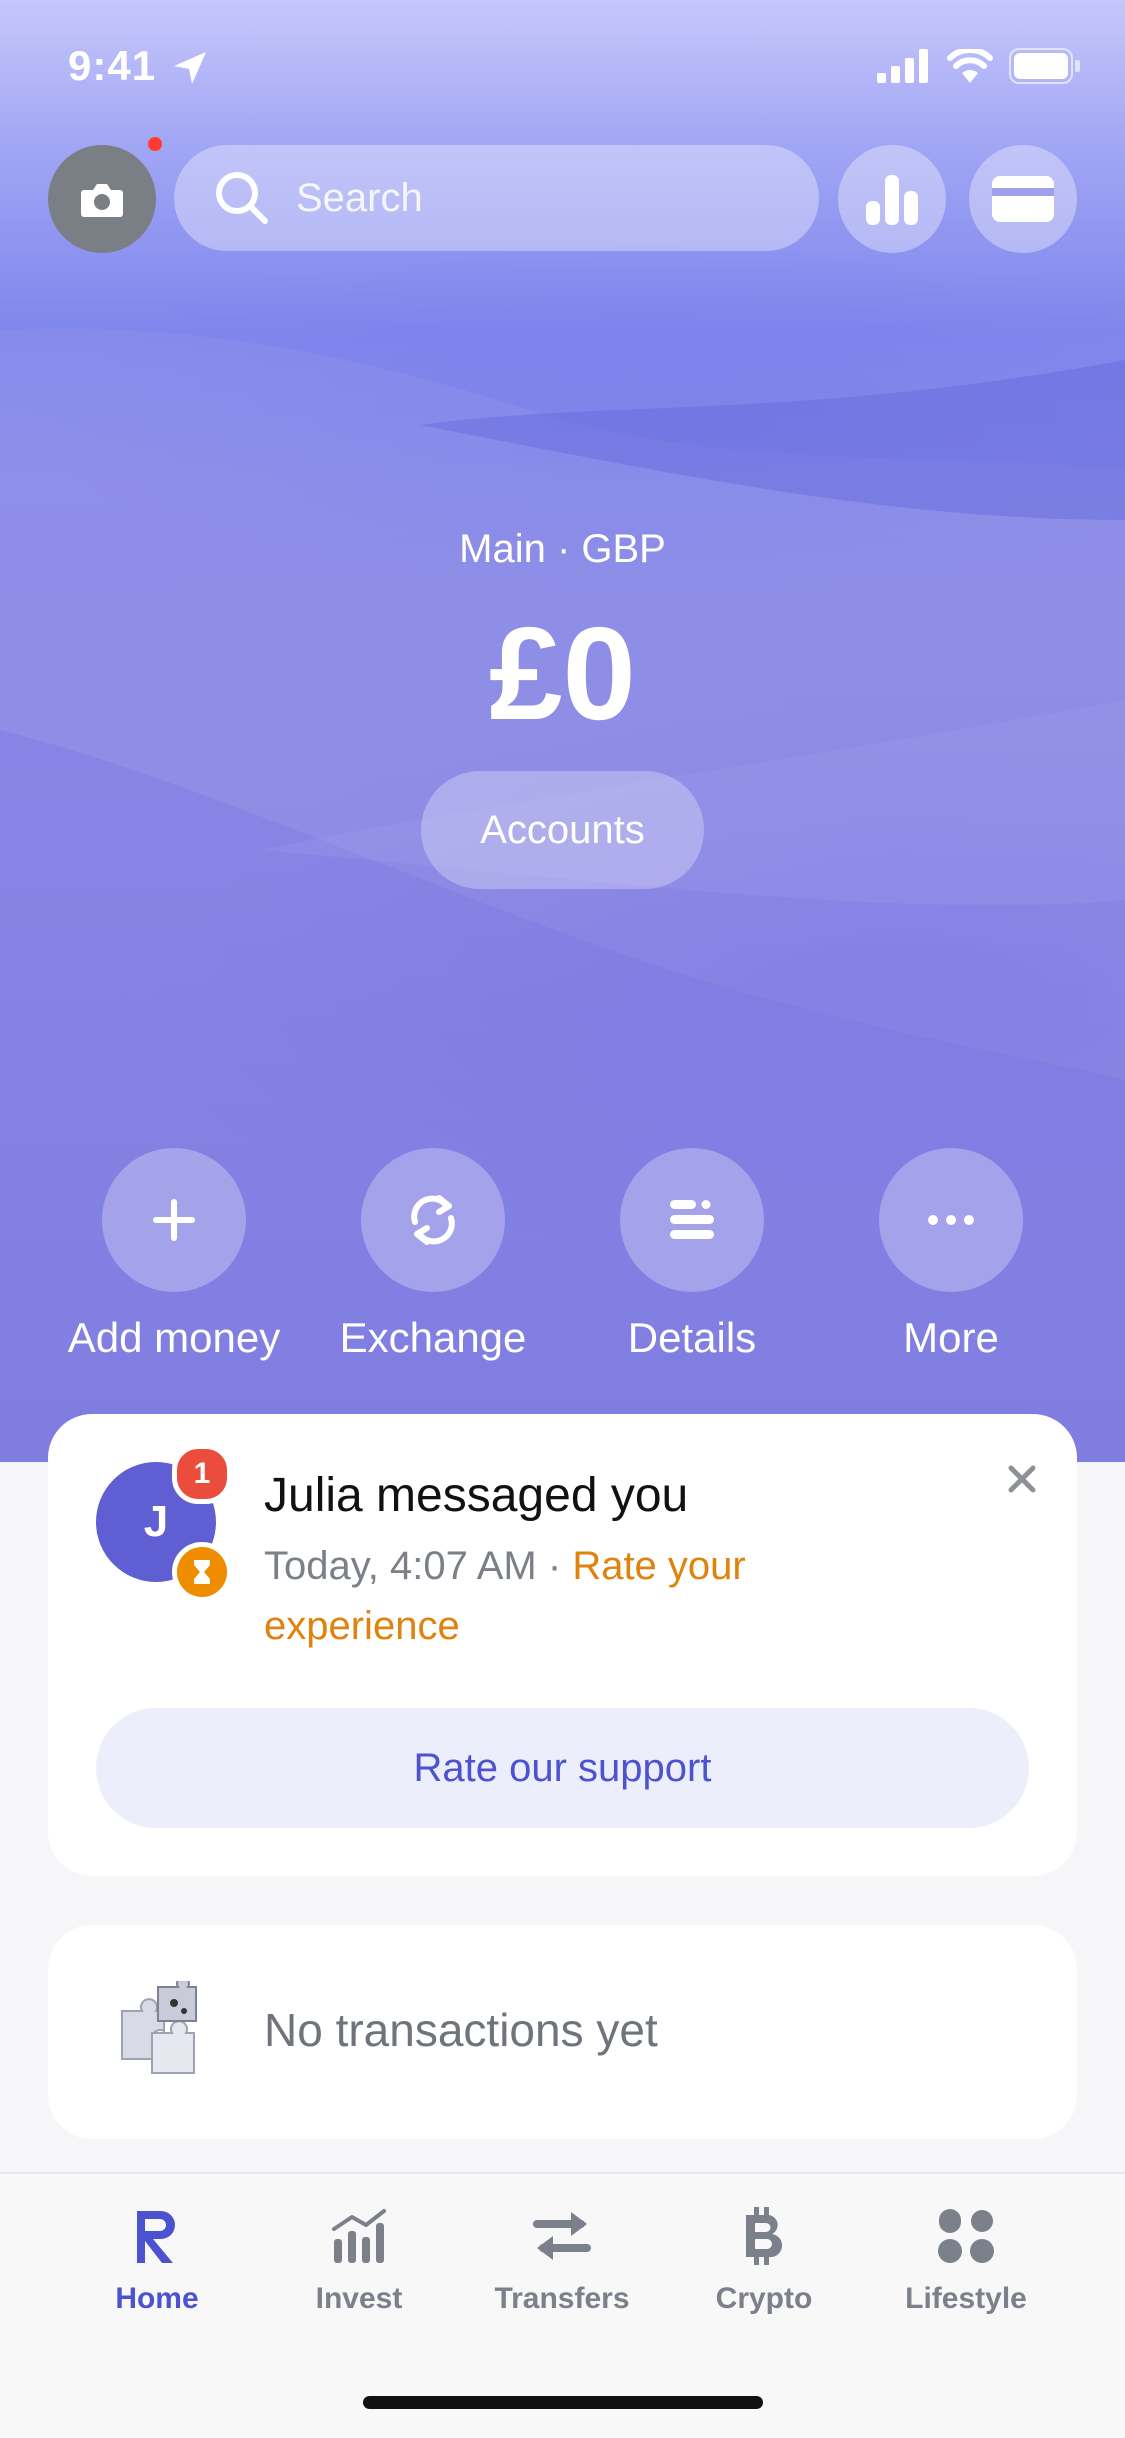 This screenshot has height=2438, width=1125. Describe the element at coordinates (562, 2298) in the screenshot. I see `tab-transfers-label: Transfers` at that location.